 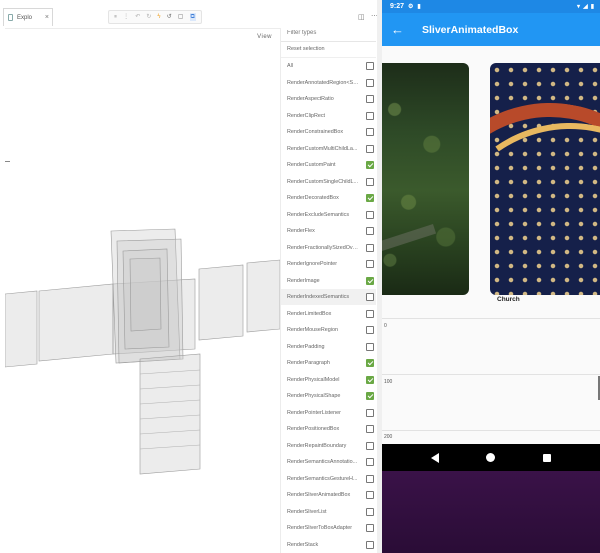 What do you see at coordinates (309, 313) in the screenshot?
I see `filter-type-label: RenderLimitedBox` at bounding box center [309, 313].